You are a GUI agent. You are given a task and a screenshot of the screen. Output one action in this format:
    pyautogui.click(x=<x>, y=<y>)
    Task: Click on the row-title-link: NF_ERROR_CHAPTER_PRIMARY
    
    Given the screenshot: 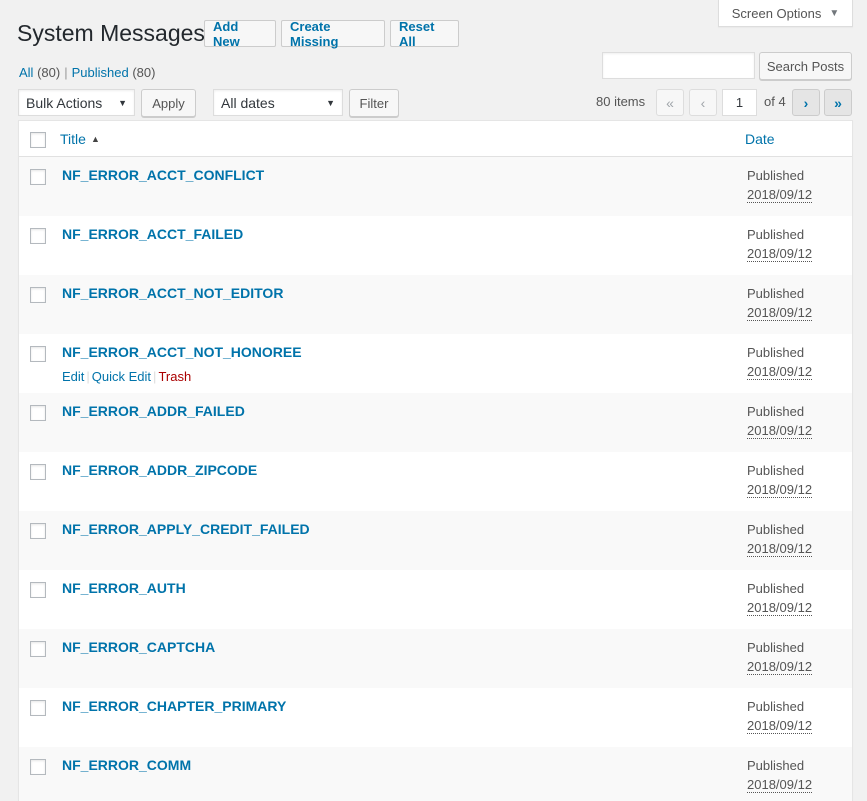 What is the action you would take?
    pyautogui.click(x=174, y=706)
    